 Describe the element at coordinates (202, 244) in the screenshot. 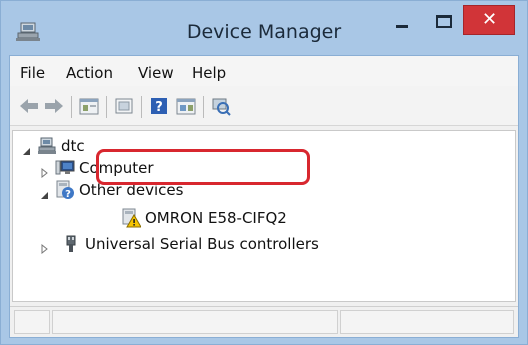

I see `tree-node-label: Universal Serial Bus controllers` at that location.